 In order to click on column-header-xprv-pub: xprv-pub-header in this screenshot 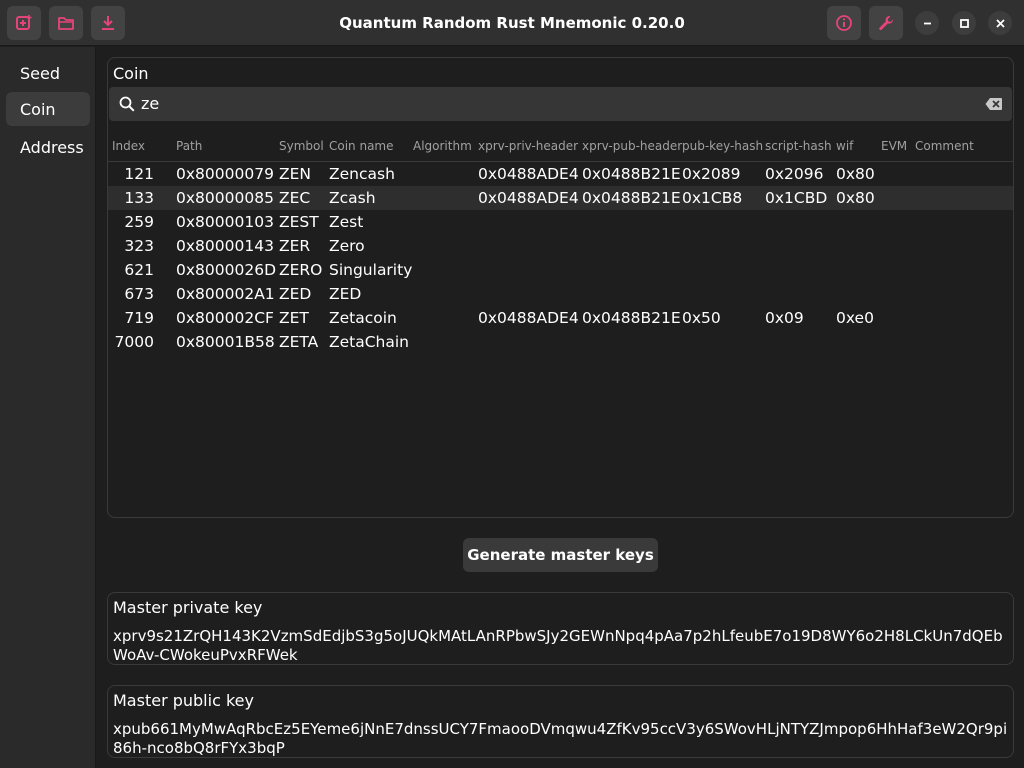, I will do `click(632, 146)`.